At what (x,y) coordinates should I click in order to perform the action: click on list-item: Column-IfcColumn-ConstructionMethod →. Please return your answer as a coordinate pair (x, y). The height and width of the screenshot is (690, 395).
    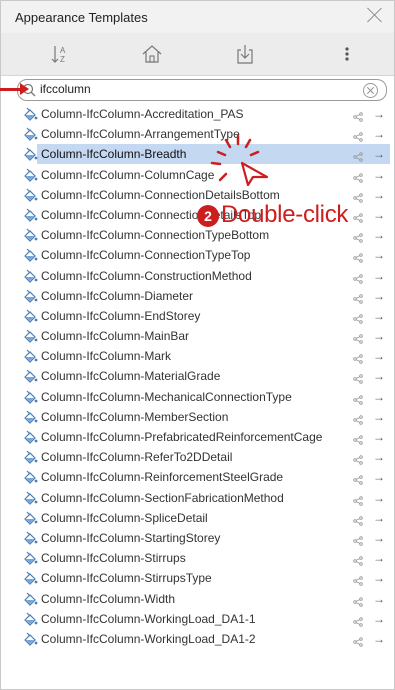
    Looking at the image, I should click on (197, 276).